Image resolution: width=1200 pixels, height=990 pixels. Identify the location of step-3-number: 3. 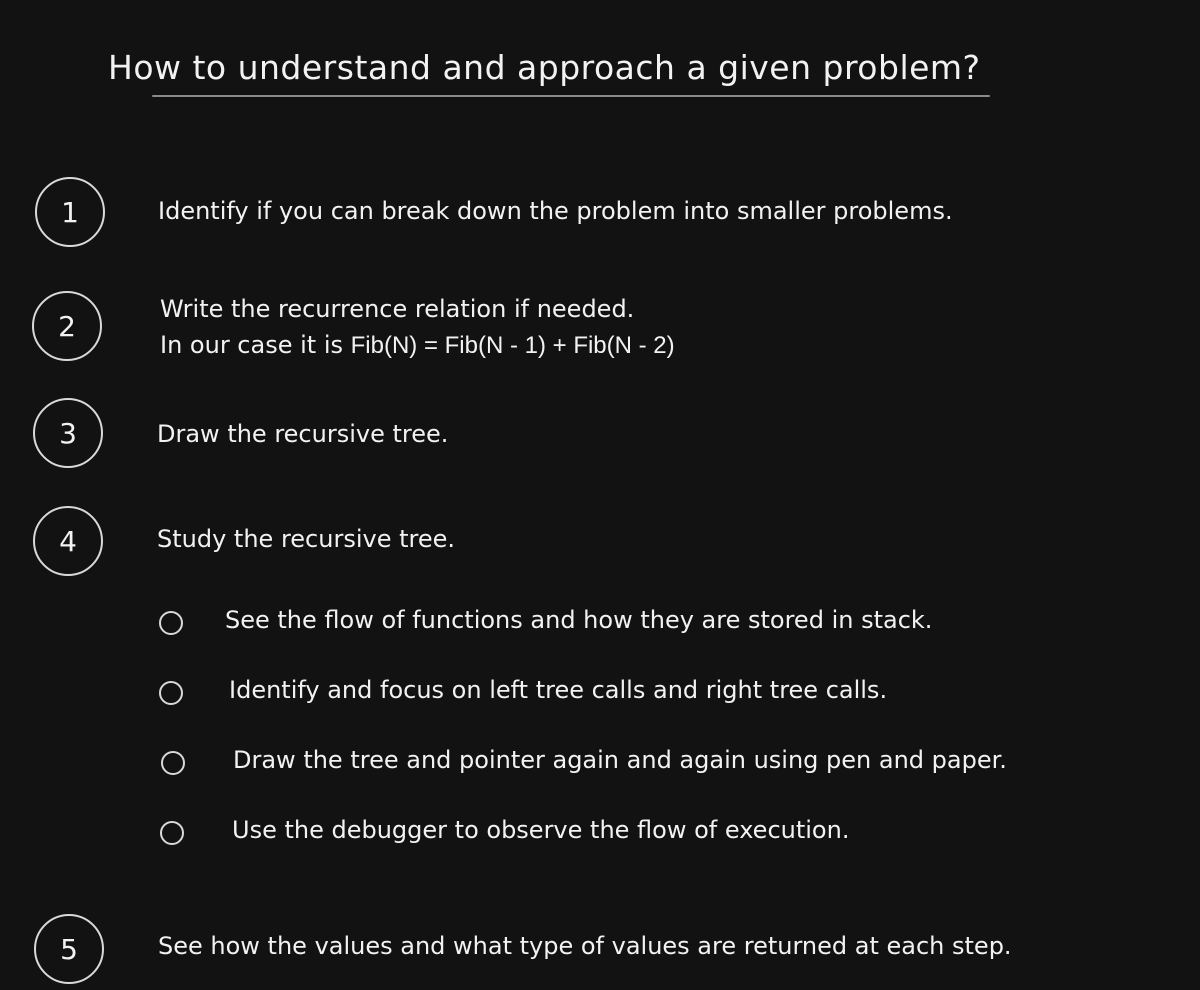
(68, 433).